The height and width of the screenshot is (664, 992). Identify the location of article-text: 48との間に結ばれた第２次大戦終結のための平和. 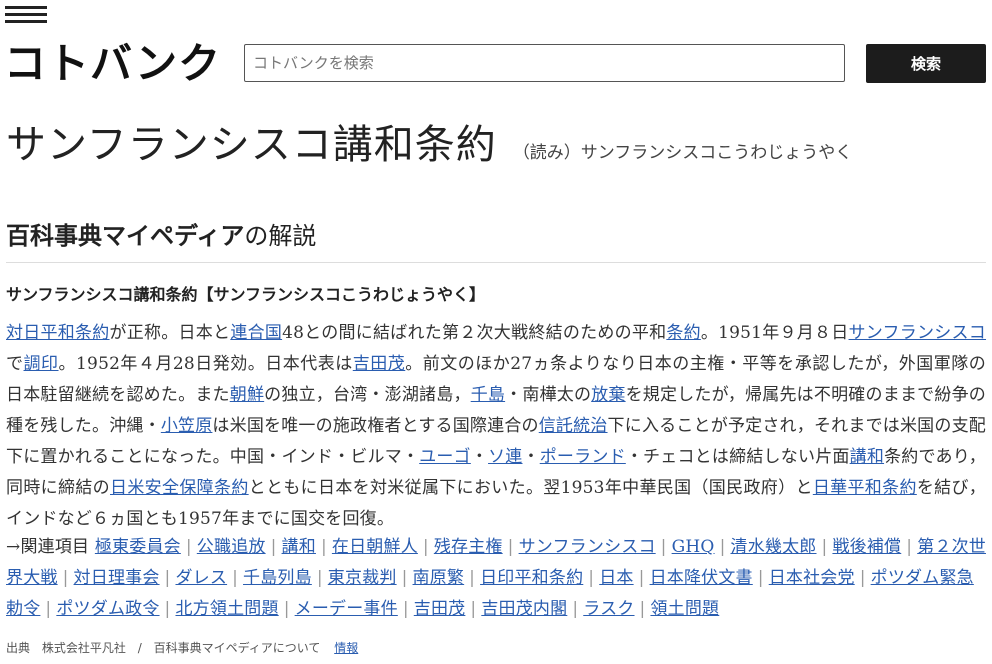
(474, 333).